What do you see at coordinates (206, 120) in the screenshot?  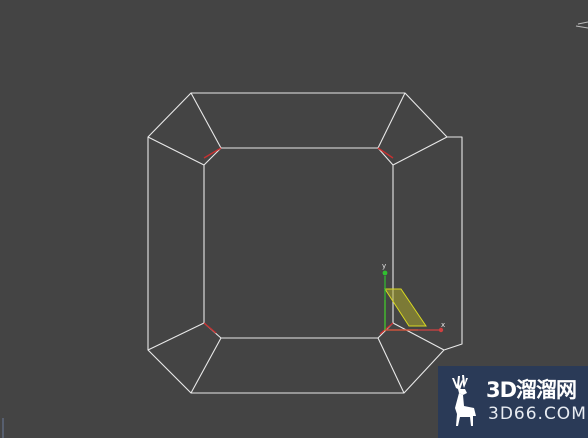 I see `bevel-edge-top-left` at bounding box center [206, 120].